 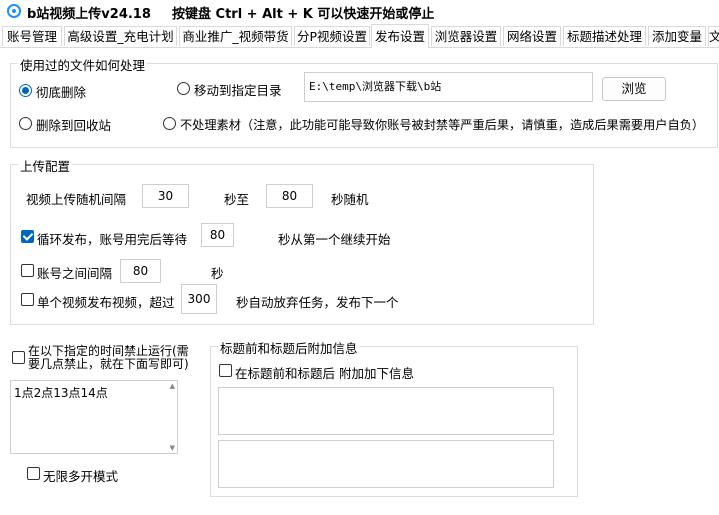 What do you see at coordinates (604, 36) in the screenshot?
I see `tab-title-description: 标题描述处理` at bounding box center [604, 36].